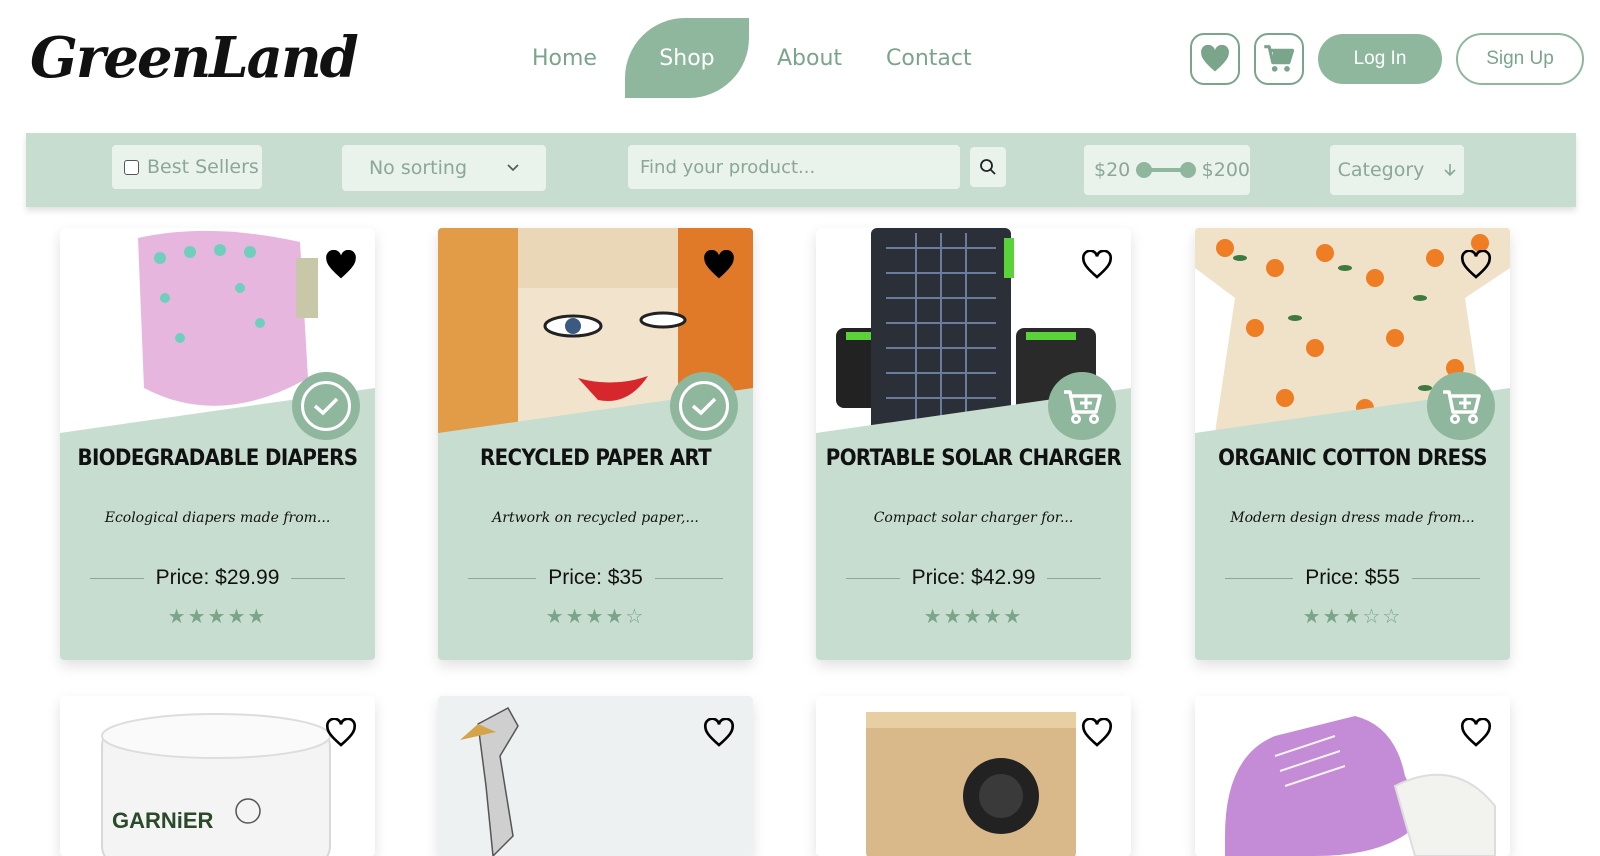  Describe the element at coordinates (752, 58) in the screenshot. I see `main-nav: Home Shop About Contact` at that location.